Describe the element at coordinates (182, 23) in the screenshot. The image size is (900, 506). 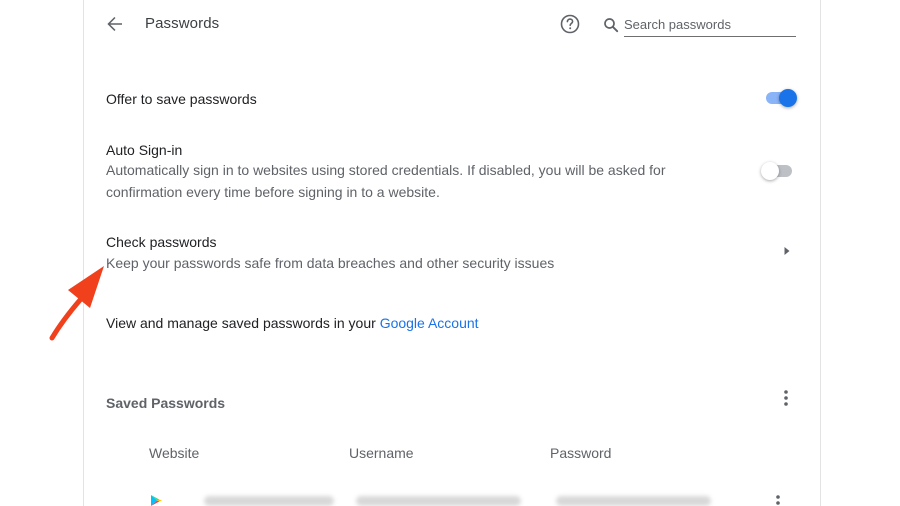
I see `page-title: Passwords` at that location.